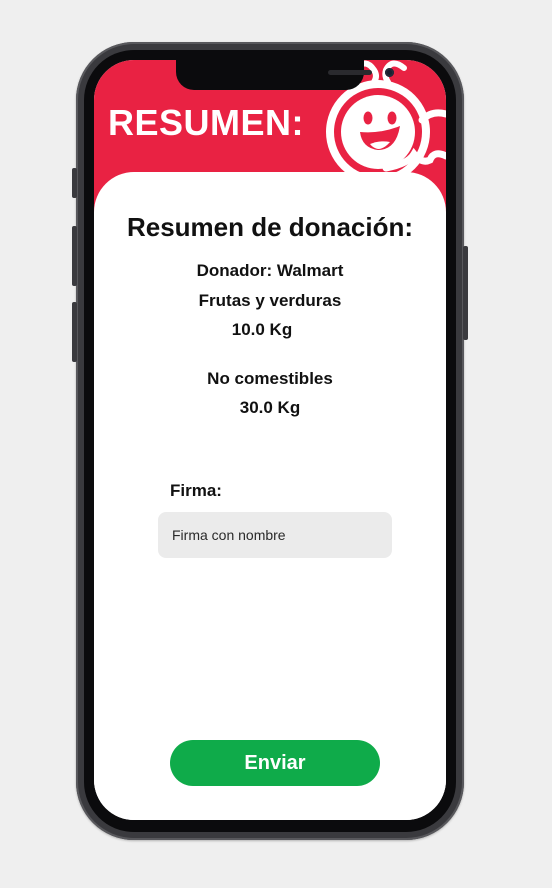 The image size is (552, 888). What do you see at coordinates (206, 122) in the screenshot?
I see `page-title: RESUMEN:` at bounding box center [206, 122].